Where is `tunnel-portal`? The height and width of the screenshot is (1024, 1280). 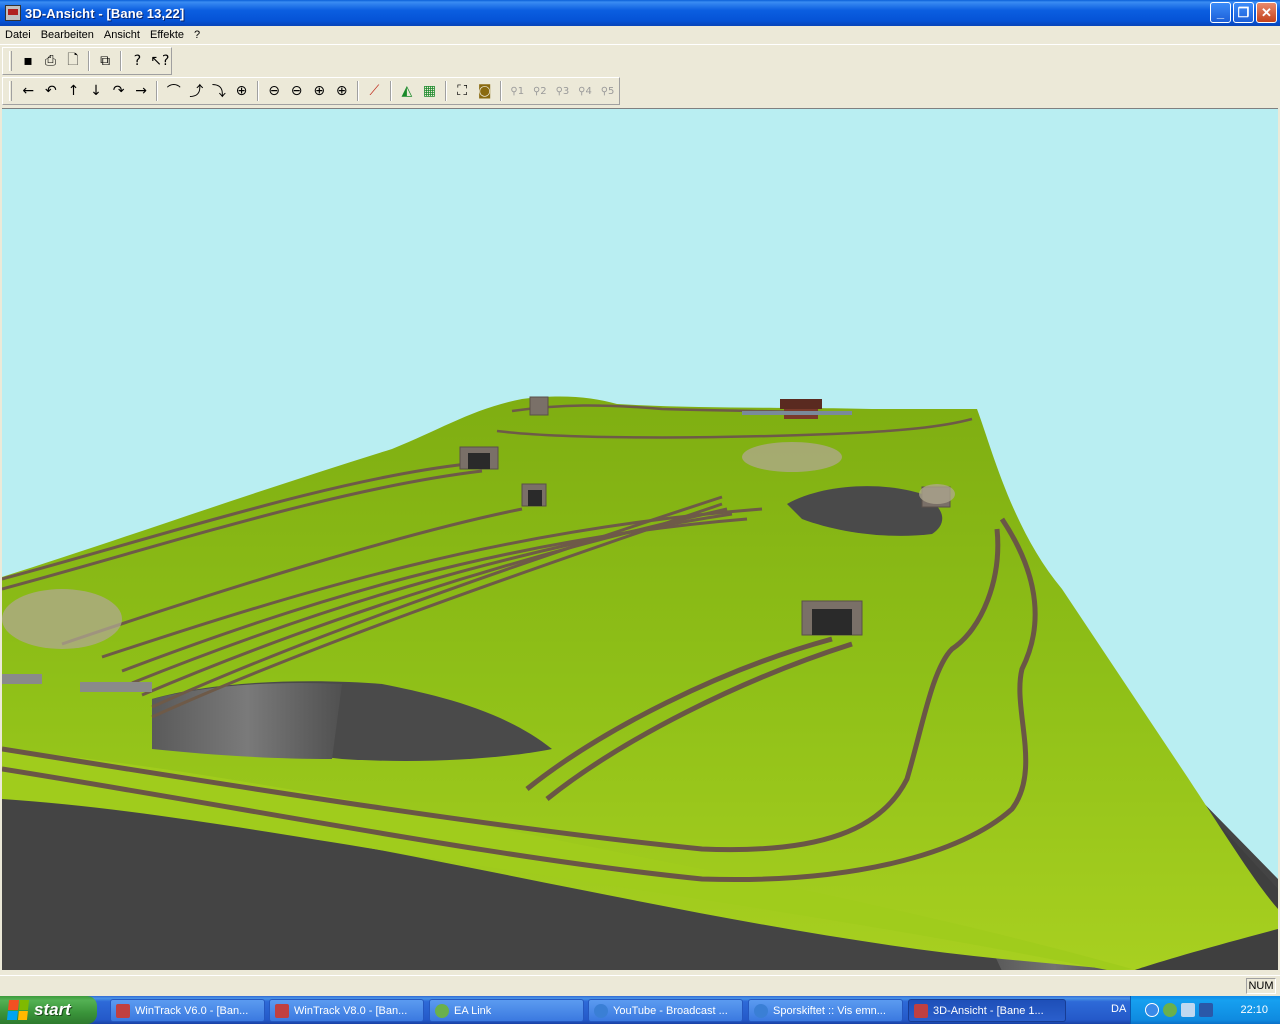 tunnel-portal is located at coordinates (539, 406).